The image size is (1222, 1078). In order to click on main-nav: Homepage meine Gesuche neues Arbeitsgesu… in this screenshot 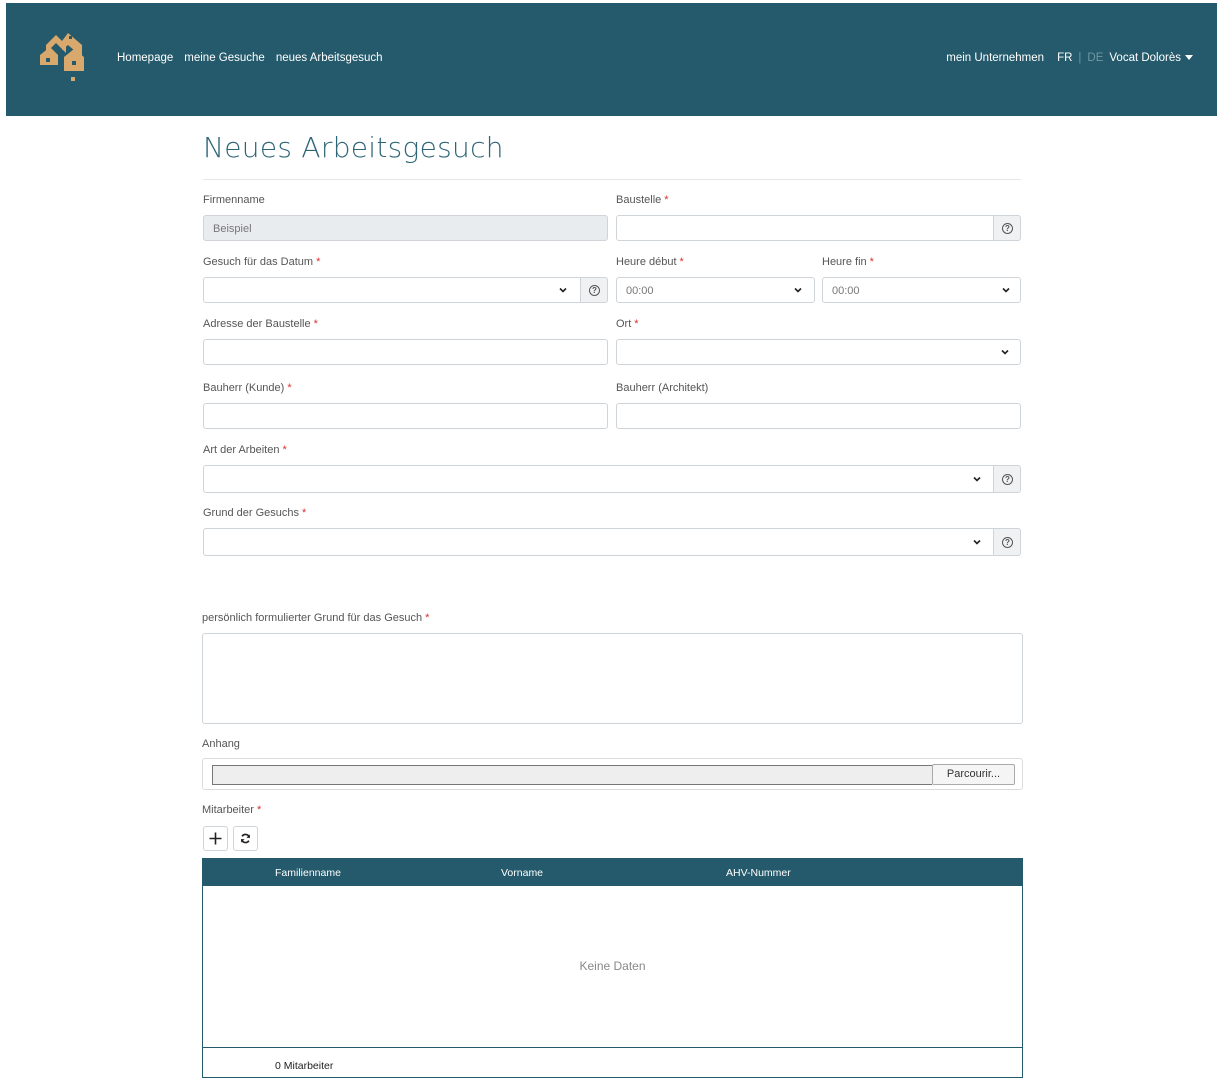, I will do `click(250, 58)`.